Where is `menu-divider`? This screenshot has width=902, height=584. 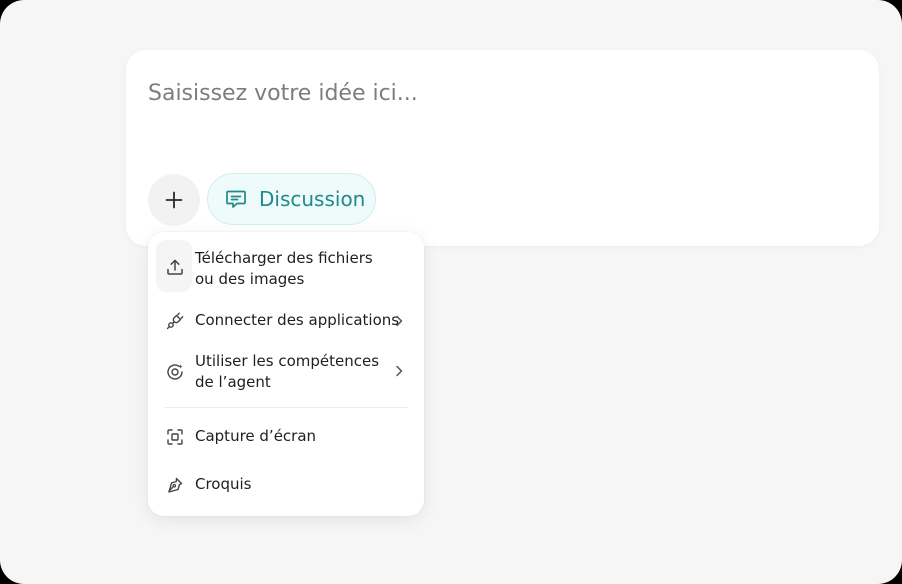 menu-divider is located at coordinates (286, 407).